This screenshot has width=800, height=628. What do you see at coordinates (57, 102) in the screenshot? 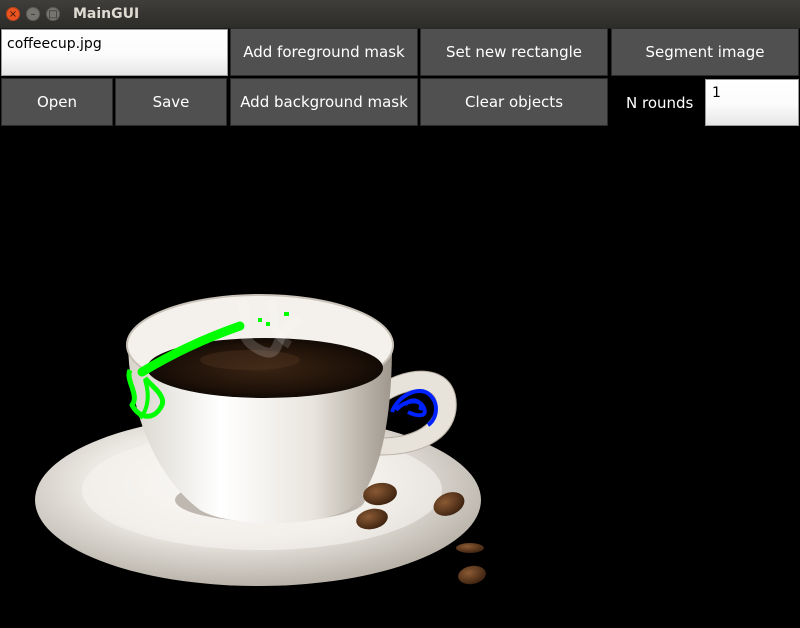
I see `open-button: Open` at bounding box center [57, 102].